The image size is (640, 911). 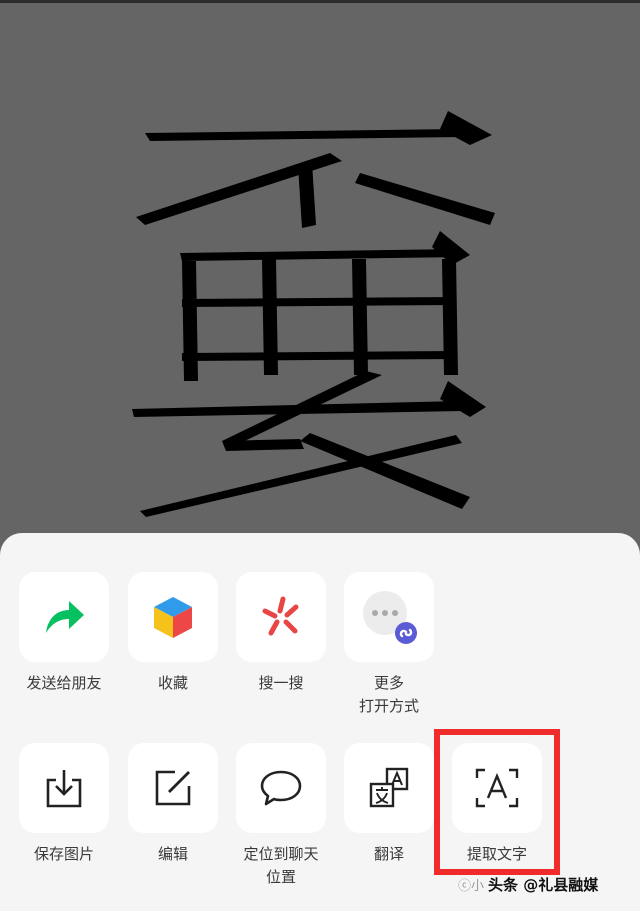 I want to click on watermark-text: 头条 @礼县融媒, so click(x=543, y=885).